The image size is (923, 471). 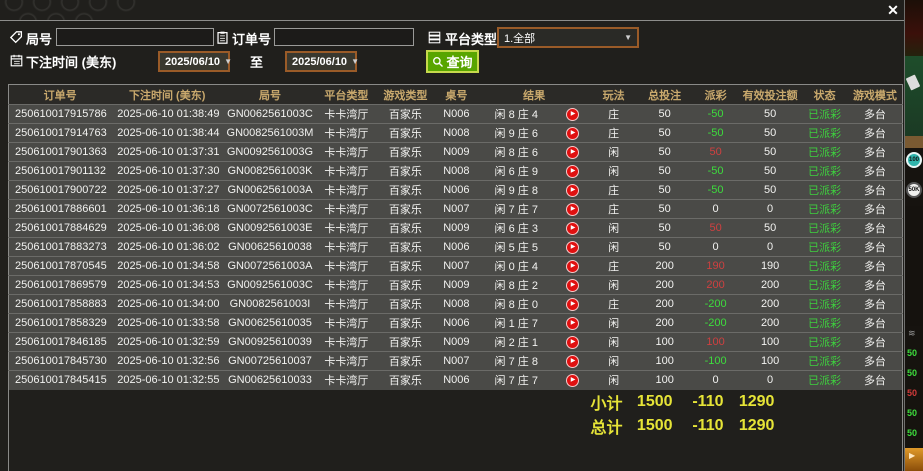 What do you see at coordinates (270, 323) in the screenshot?
I see `cell-round-no: GN00625610035` at bounding box center [270, 323].